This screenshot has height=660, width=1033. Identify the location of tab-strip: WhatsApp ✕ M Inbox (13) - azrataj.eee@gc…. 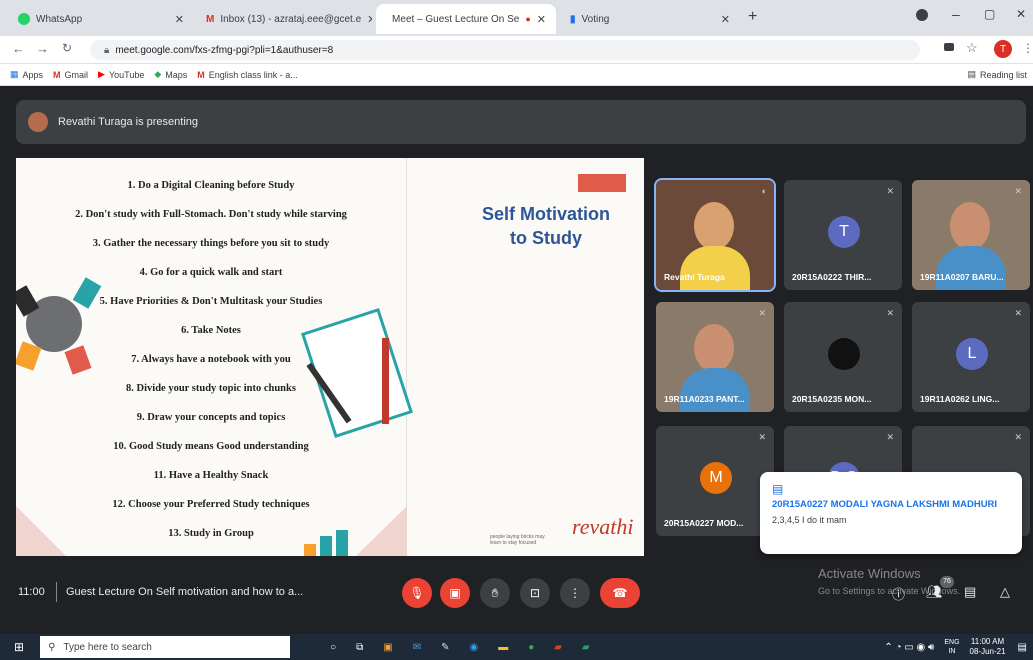
(516, 18).